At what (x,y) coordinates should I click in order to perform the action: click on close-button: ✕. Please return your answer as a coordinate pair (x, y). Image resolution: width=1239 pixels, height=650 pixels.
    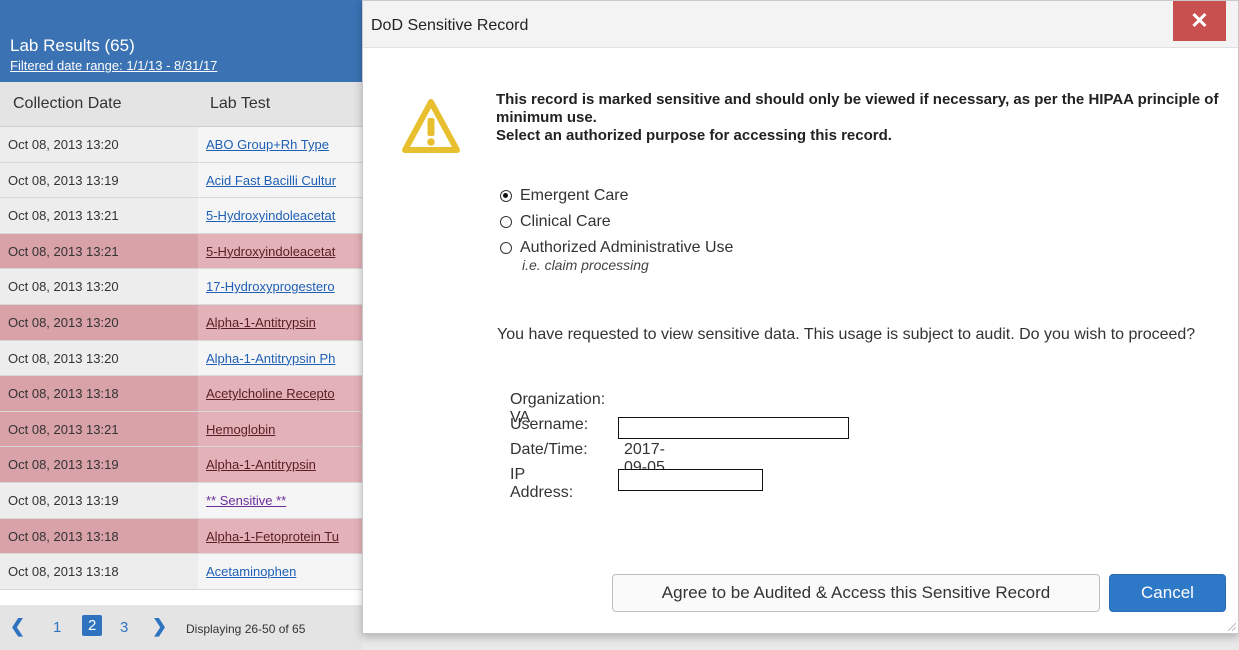
    Looking at the image, I should click on (1199, 21).